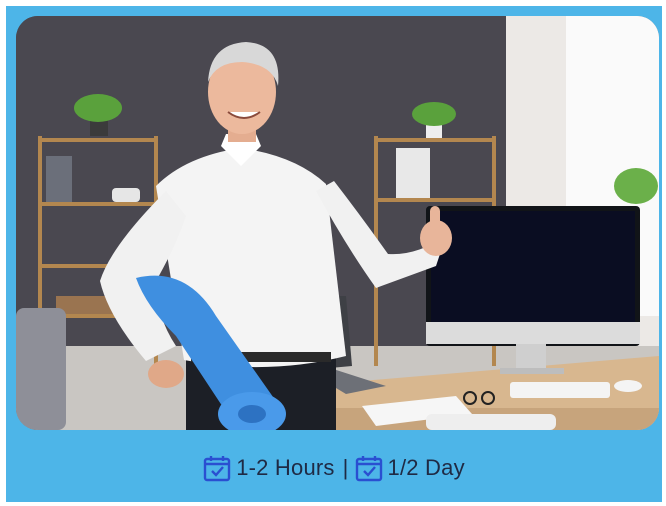 Image resolution: width=666 pixels, height=506 pixels. What do you see at coordinates (426, 467) in the screenshot?
I see `duration-day: 1/2 Day` at bounding box center [426, 467].